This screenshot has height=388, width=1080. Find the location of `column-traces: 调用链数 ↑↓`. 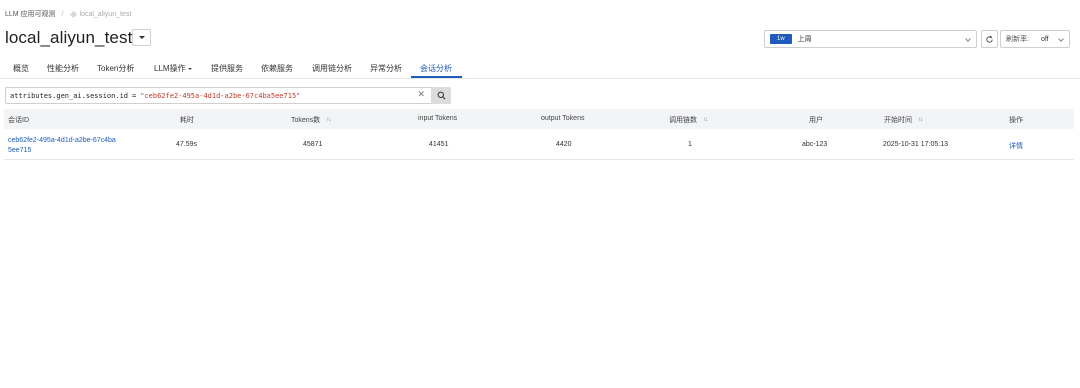

column-traces: 调用链数 ↑↓ is located at coordinates (688, 120).